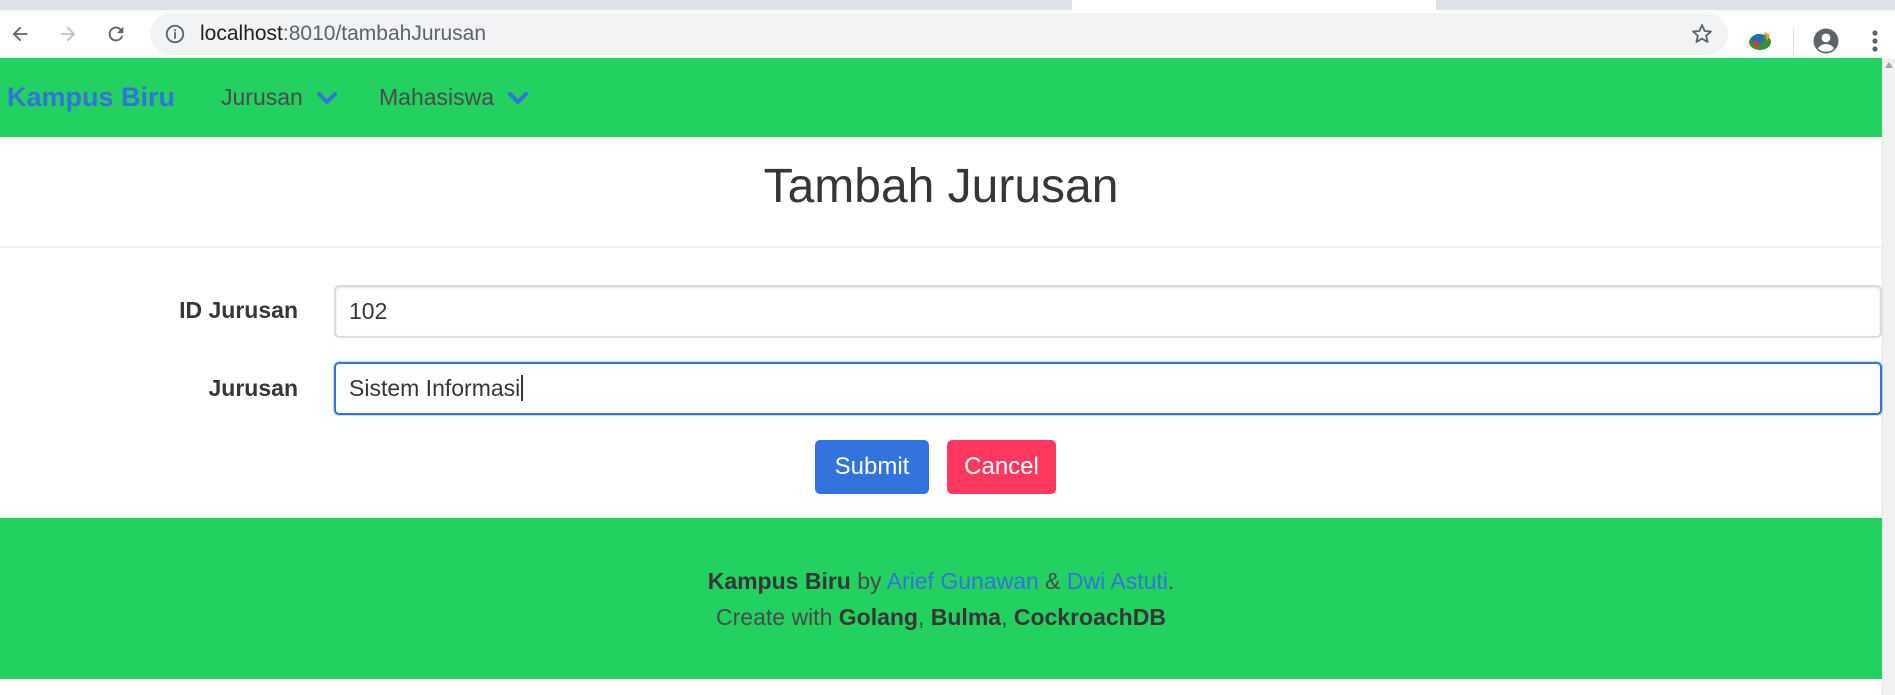 The image size is (1895, 695). I want to click on menu-dots-icon, so click(1875, 43).